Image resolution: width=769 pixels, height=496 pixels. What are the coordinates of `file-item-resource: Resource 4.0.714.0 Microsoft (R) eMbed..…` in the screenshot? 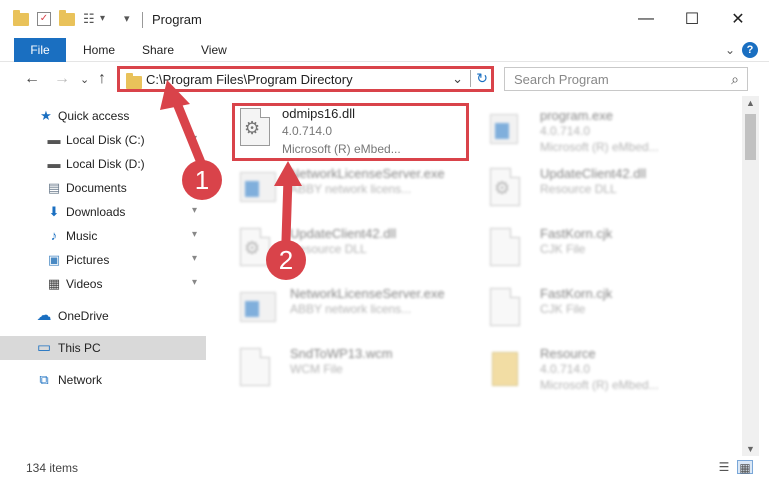 It's located at (602, 370).